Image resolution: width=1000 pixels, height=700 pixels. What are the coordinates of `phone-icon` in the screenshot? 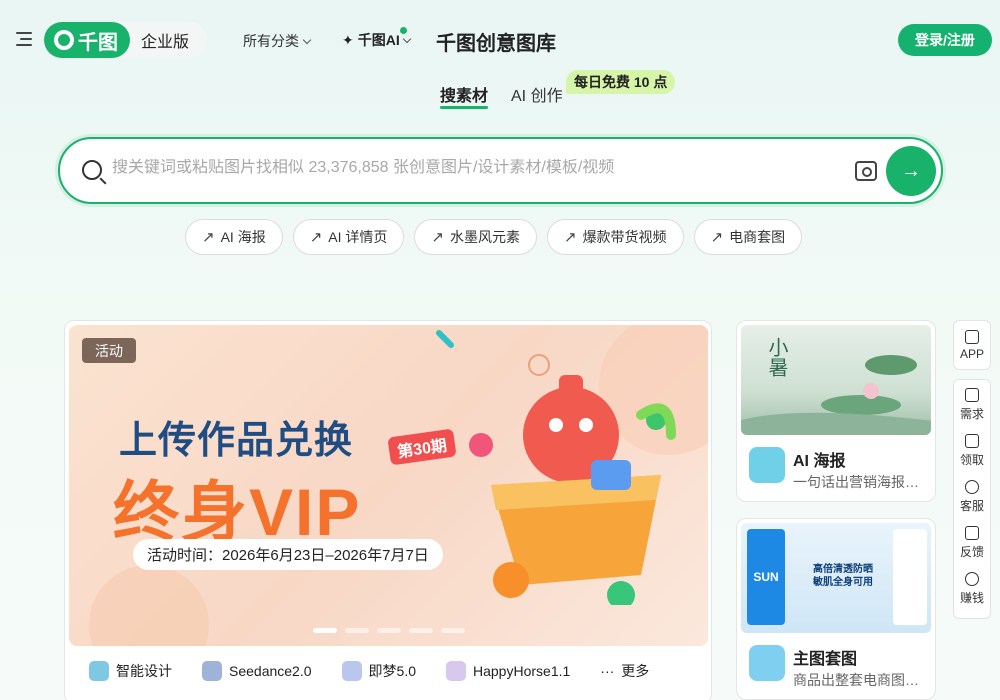 It's located at (972, 336).